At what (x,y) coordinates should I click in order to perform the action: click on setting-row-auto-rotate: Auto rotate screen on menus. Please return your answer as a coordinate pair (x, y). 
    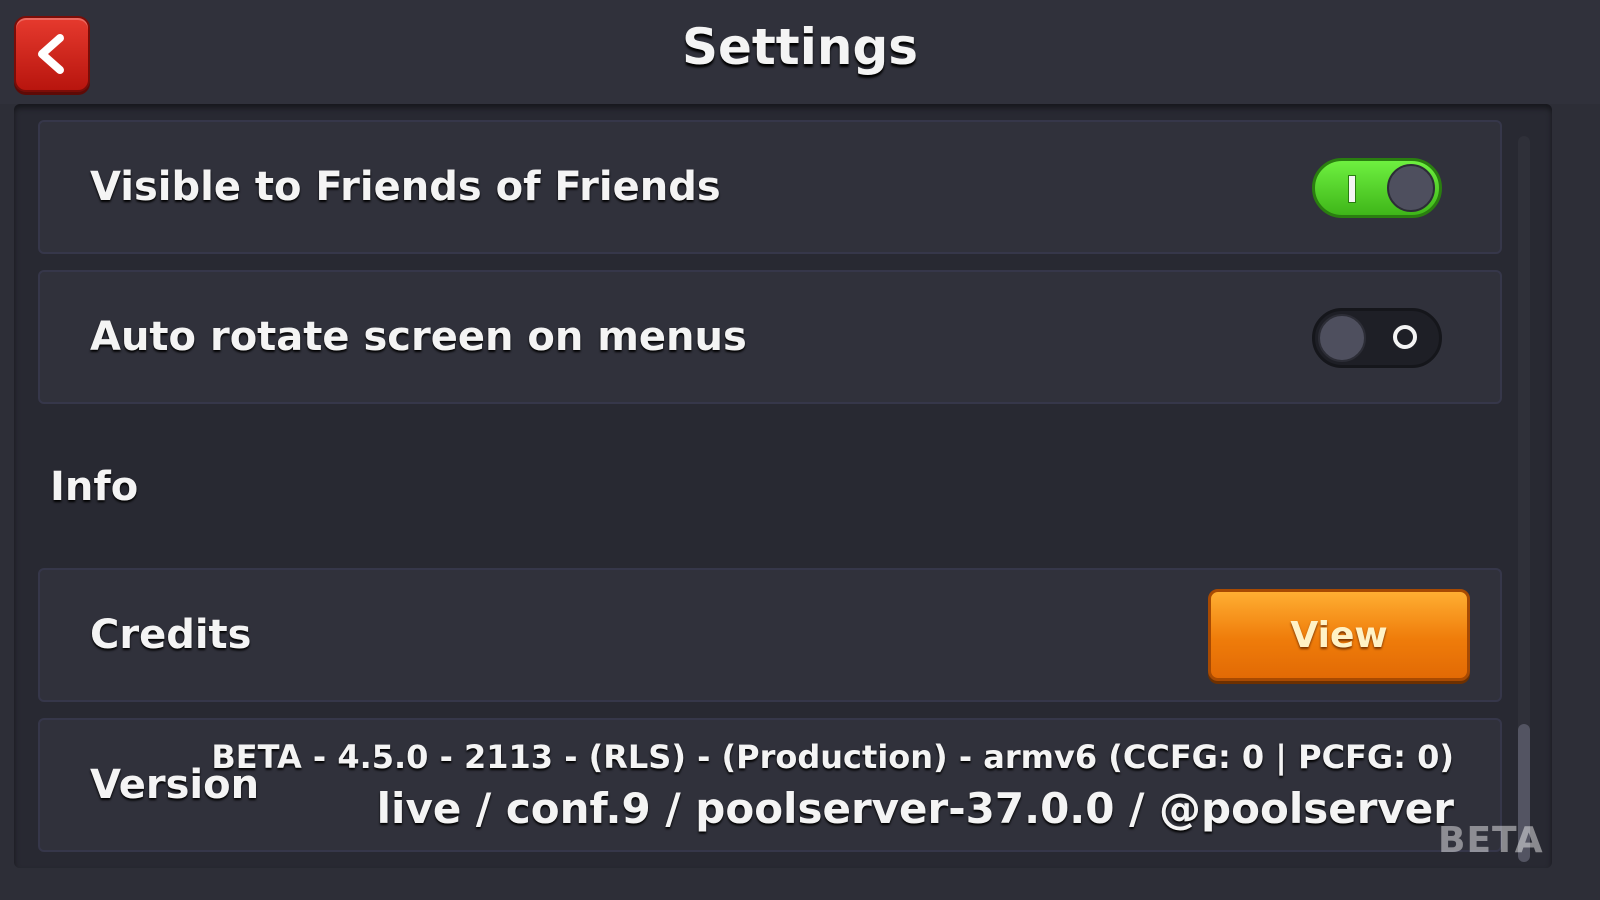
    Looking at the image, I should click on (770, 337).